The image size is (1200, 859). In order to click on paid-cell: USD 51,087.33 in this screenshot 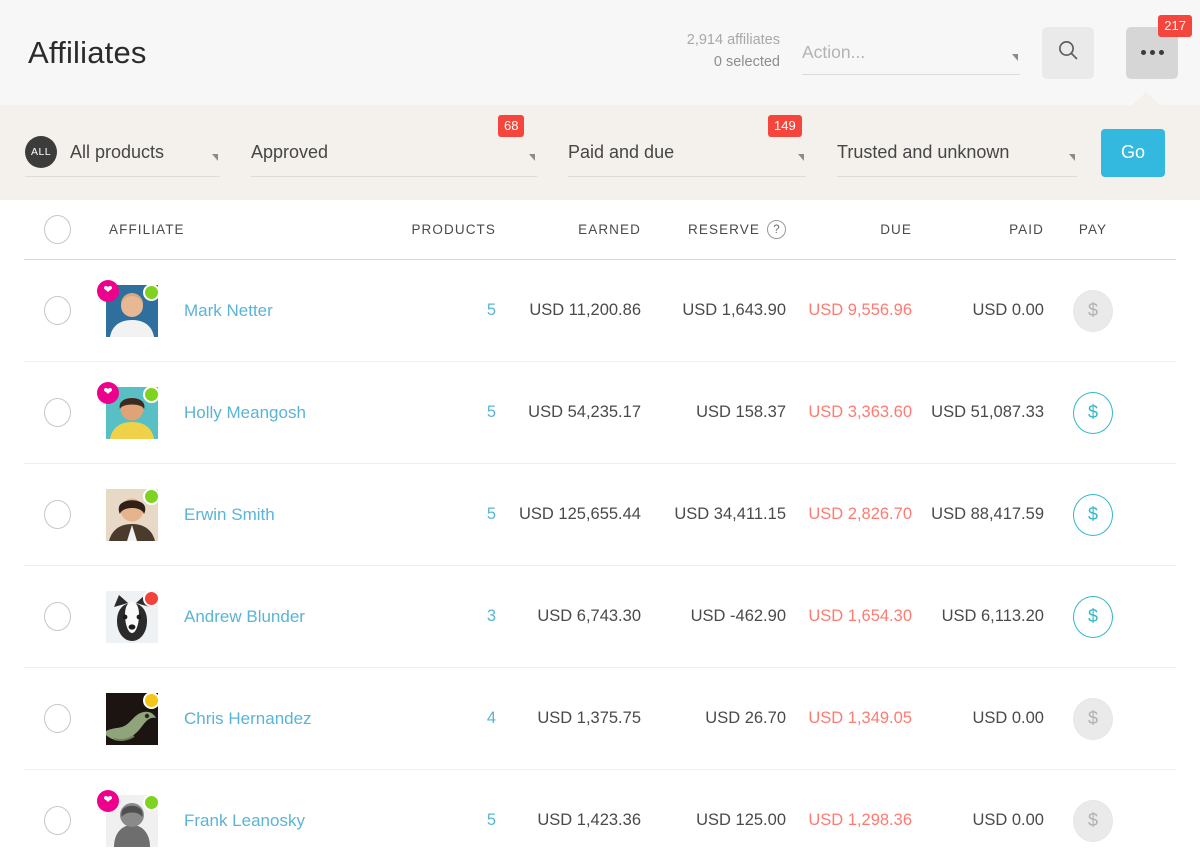, I will do `click(978, 412)`.